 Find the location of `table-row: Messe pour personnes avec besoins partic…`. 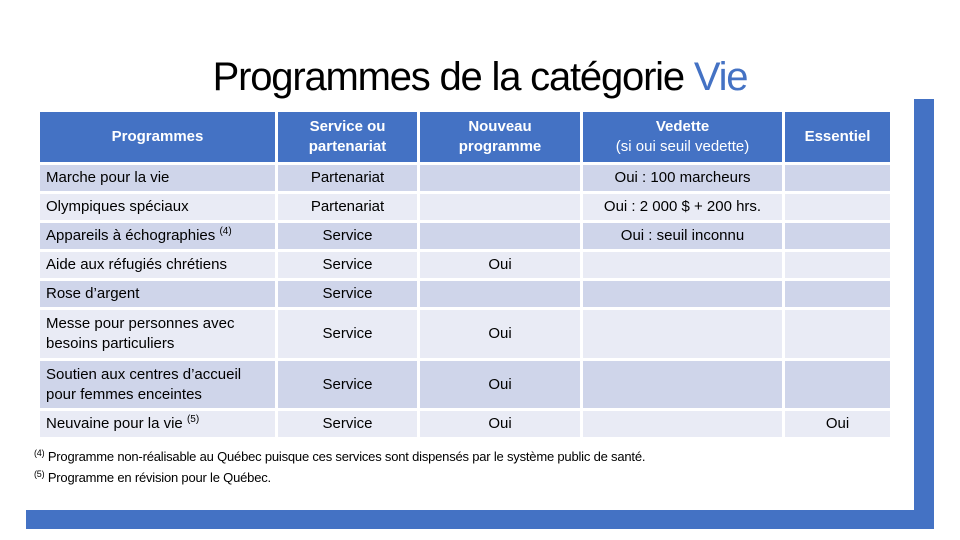

table-row: Messe pour personnes avec besoins partic… is located at coordinates (465, 334).